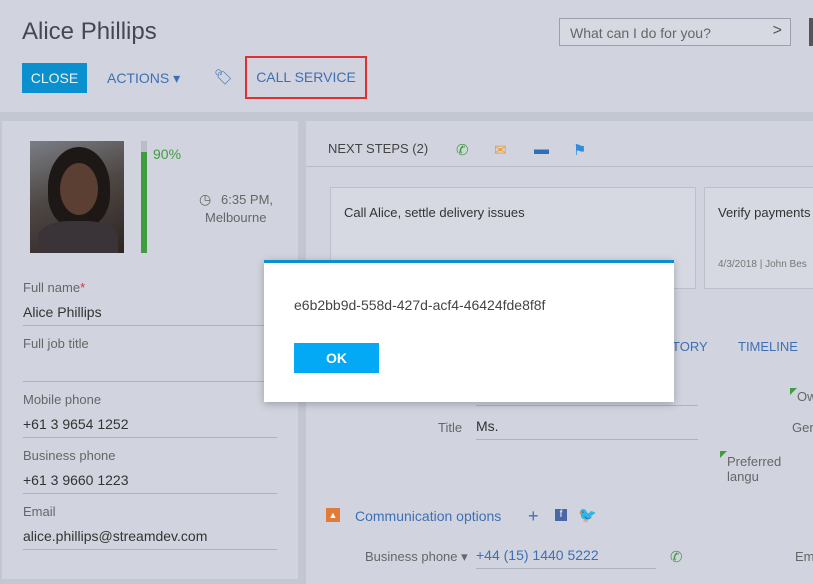  What do you see at coordinates (777, 31) in the screenshot?
I see `chevron-right-icon: >` at bounding box center [777, 31].